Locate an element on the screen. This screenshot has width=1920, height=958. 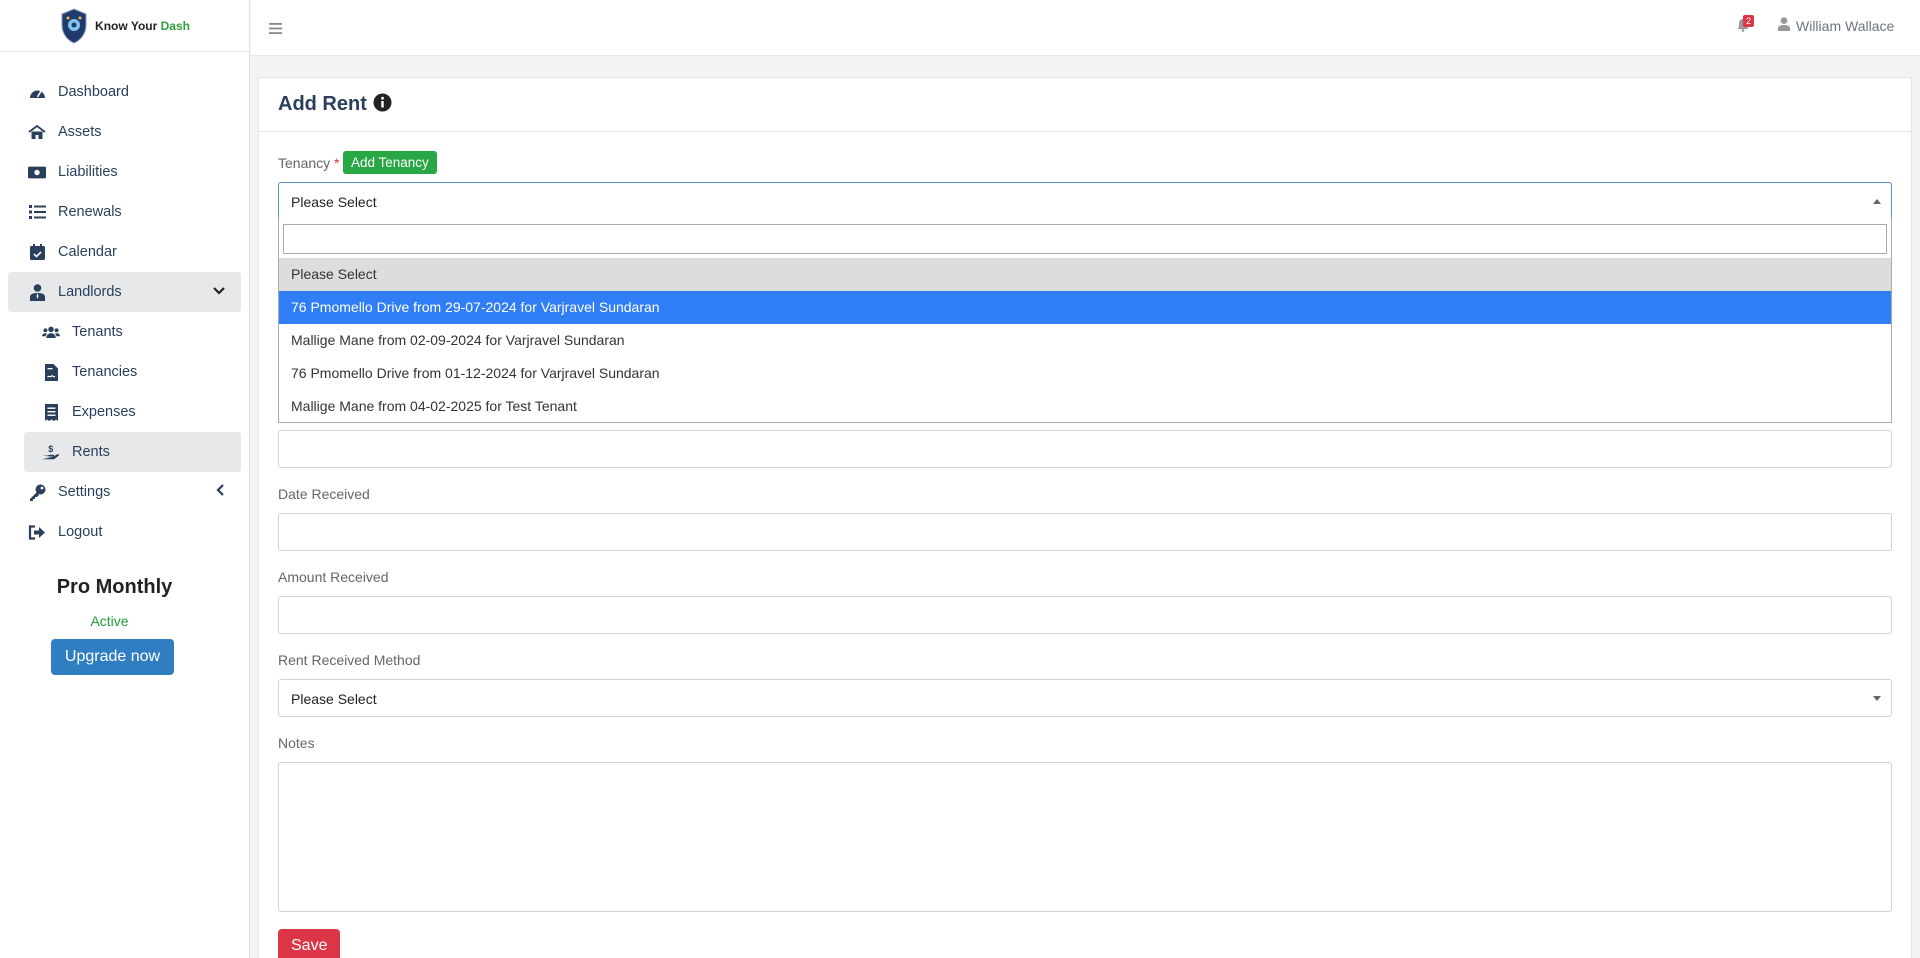
user-menu: William Wallace is located at coordinates (1836, 25).